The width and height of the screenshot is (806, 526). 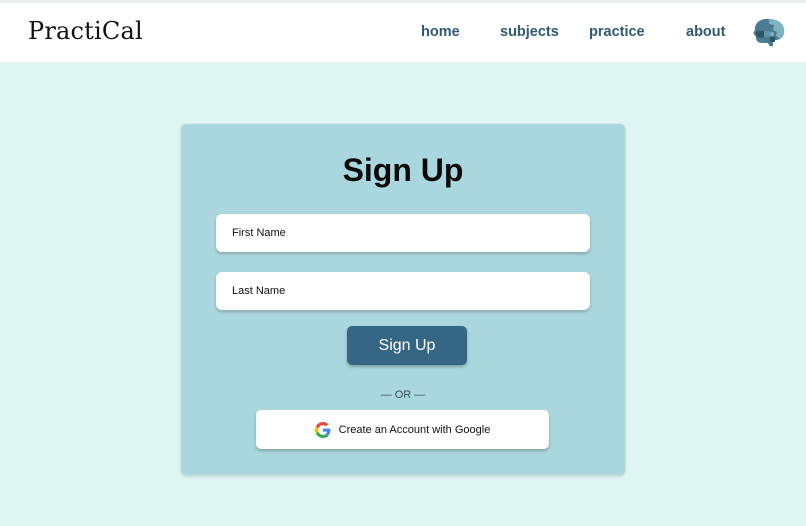 I want to click on site-logo: PractiCal, so click(x=85, y=31).